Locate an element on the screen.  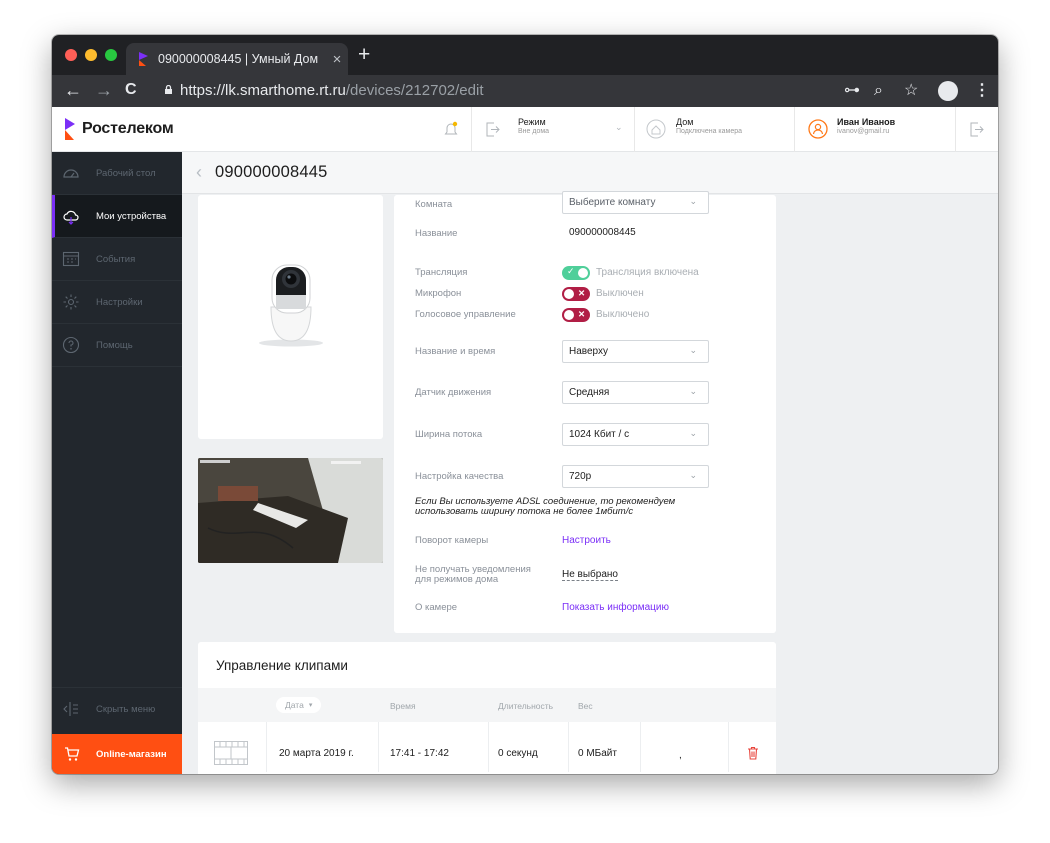
notify-modes-value: Не выбрано is located at coordinates (590, 575).